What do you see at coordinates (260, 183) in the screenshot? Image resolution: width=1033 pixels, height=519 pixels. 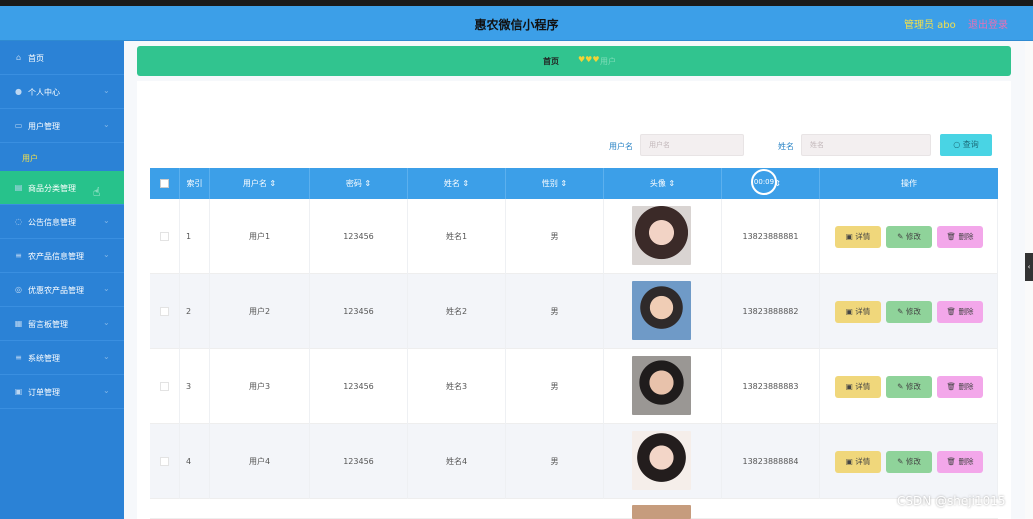 I see `column-header-username: 用户名 ⇕` at bounding box center [260, 183].